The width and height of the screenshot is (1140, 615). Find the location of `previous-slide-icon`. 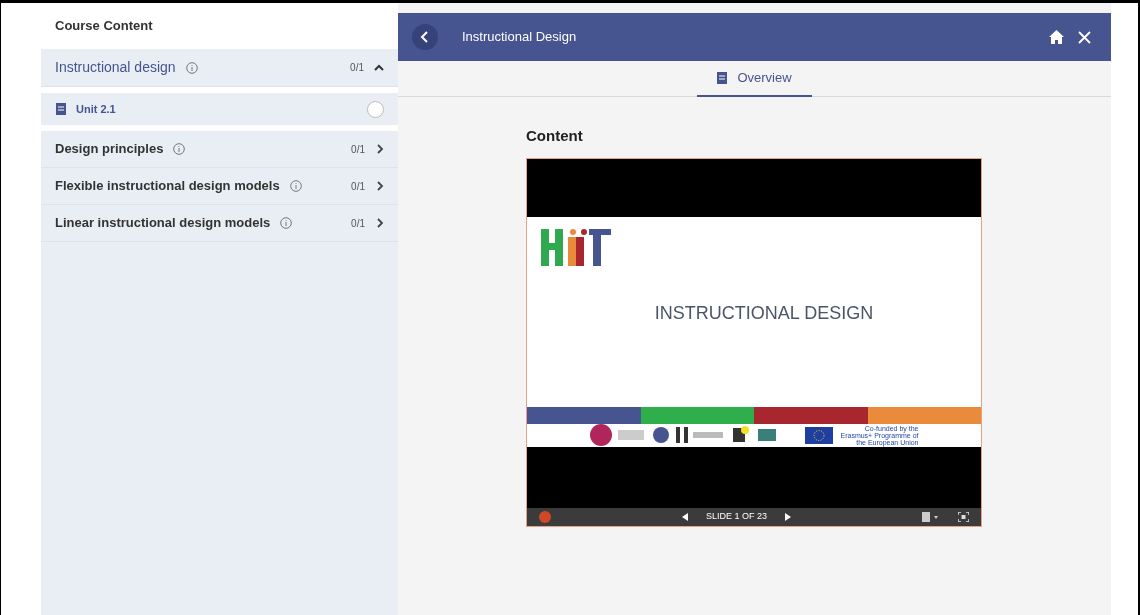

previous-slide-icon is located at coordinates (685, 516).